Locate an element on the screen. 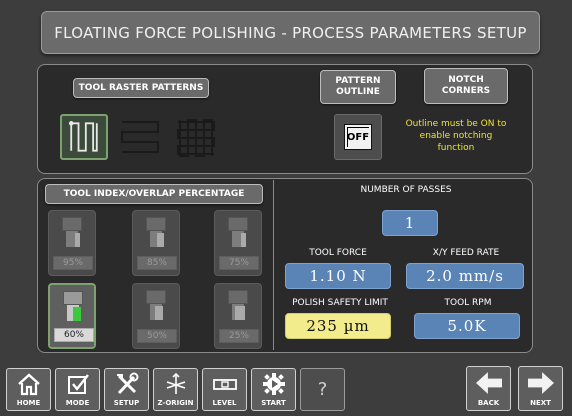 The width and height of the screenshot is (572, 416). tools-icon is located at coordinates (127, 383).